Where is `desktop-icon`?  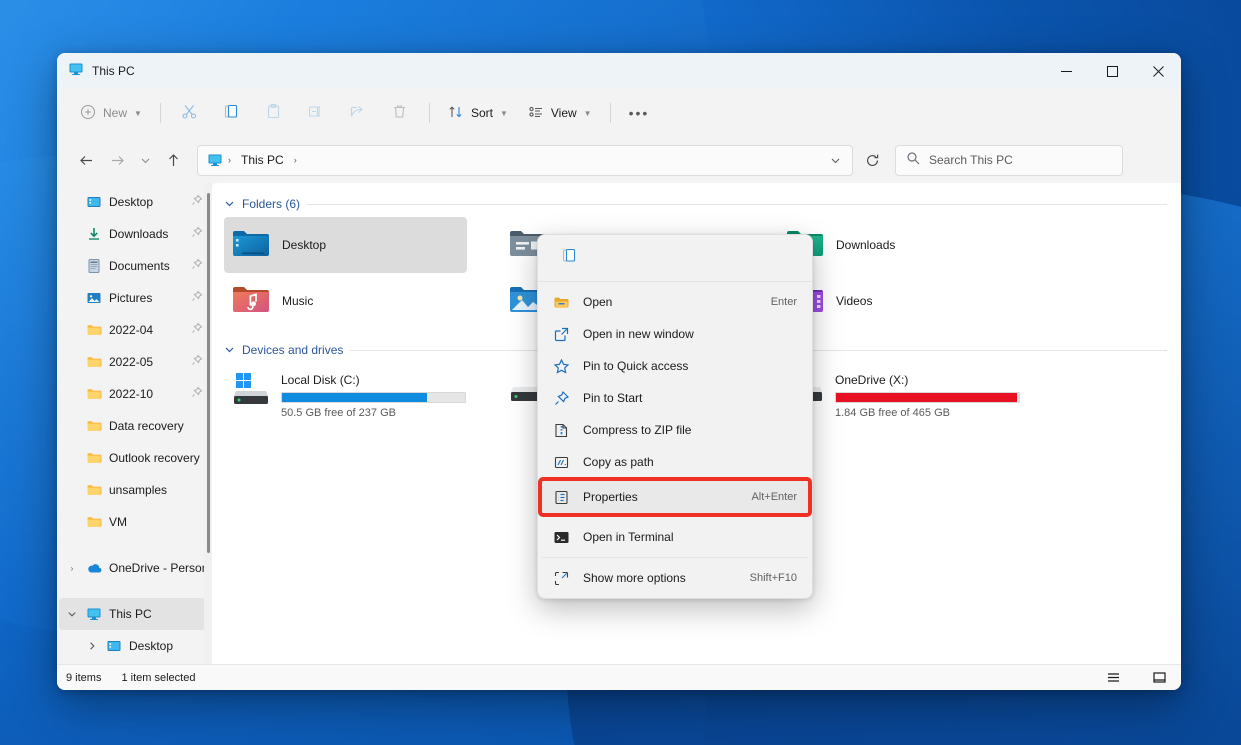
desktop-icon is located at coordinates (94, 202).